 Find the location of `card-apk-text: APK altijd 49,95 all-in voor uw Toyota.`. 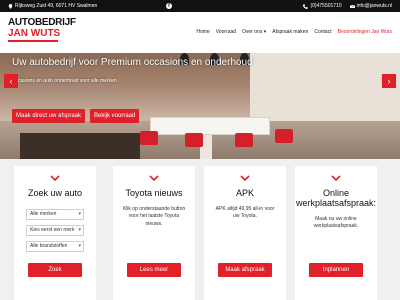

card-apk-text: APK altijd 49,95 all-in voor uw Toyota. is located at coordinates (245, 212).